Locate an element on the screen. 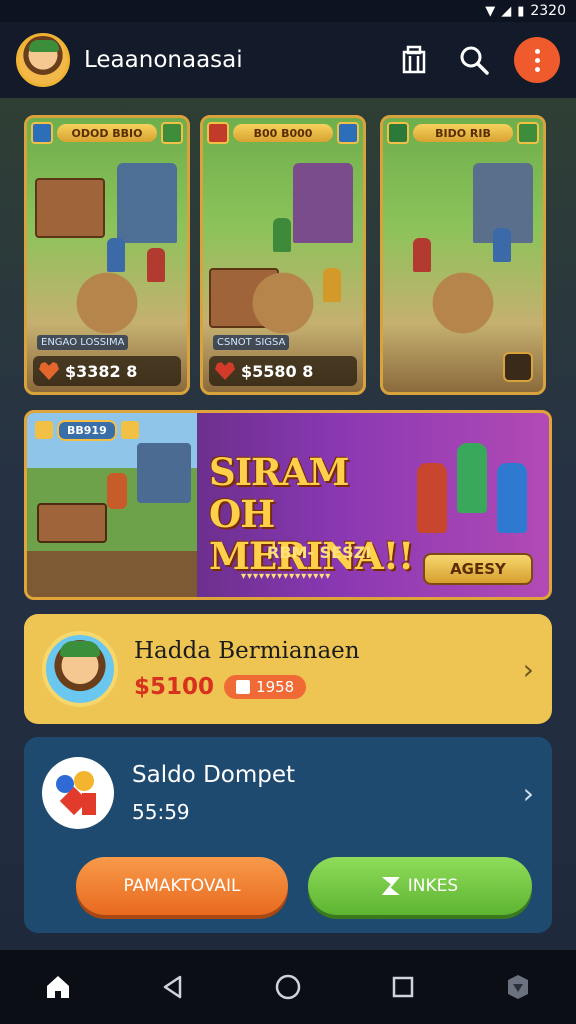 The image size is (576, 1024). profile-pill: 1958 is located at coordinates (265, 687).